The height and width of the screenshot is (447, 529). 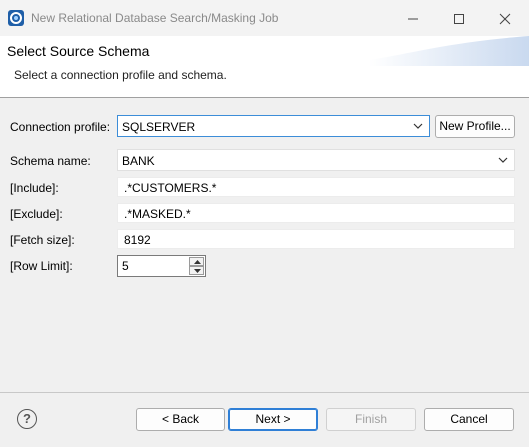 What do you see at coordinates (27, 419) in the screenshot?
I see `help-icon: ?` at bounding box center [27, 419].